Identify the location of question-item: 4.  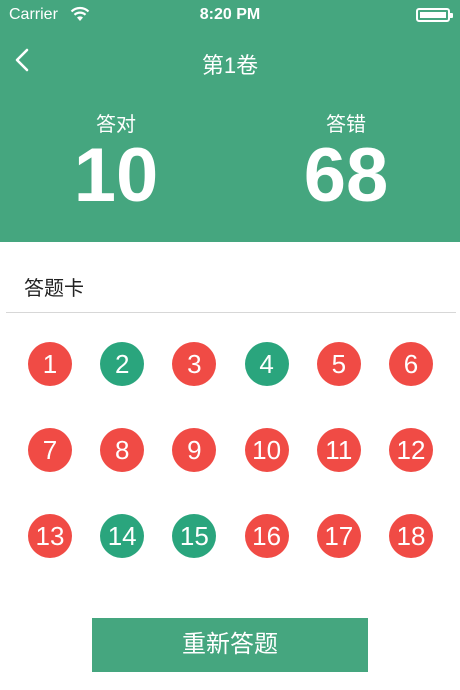
(266, 364).